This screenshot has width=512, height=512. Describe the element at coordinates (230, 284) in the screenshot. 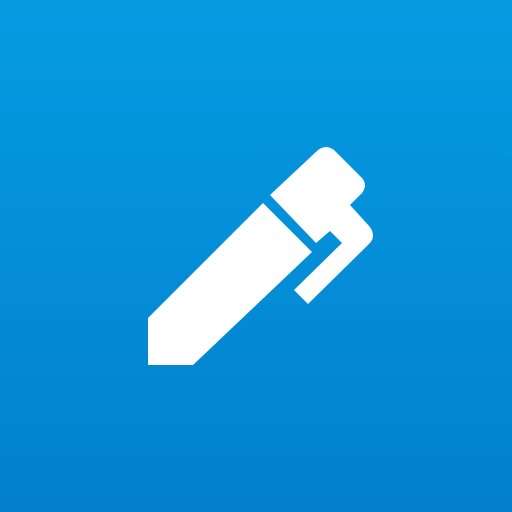

I see `pen-barrel` at that location.